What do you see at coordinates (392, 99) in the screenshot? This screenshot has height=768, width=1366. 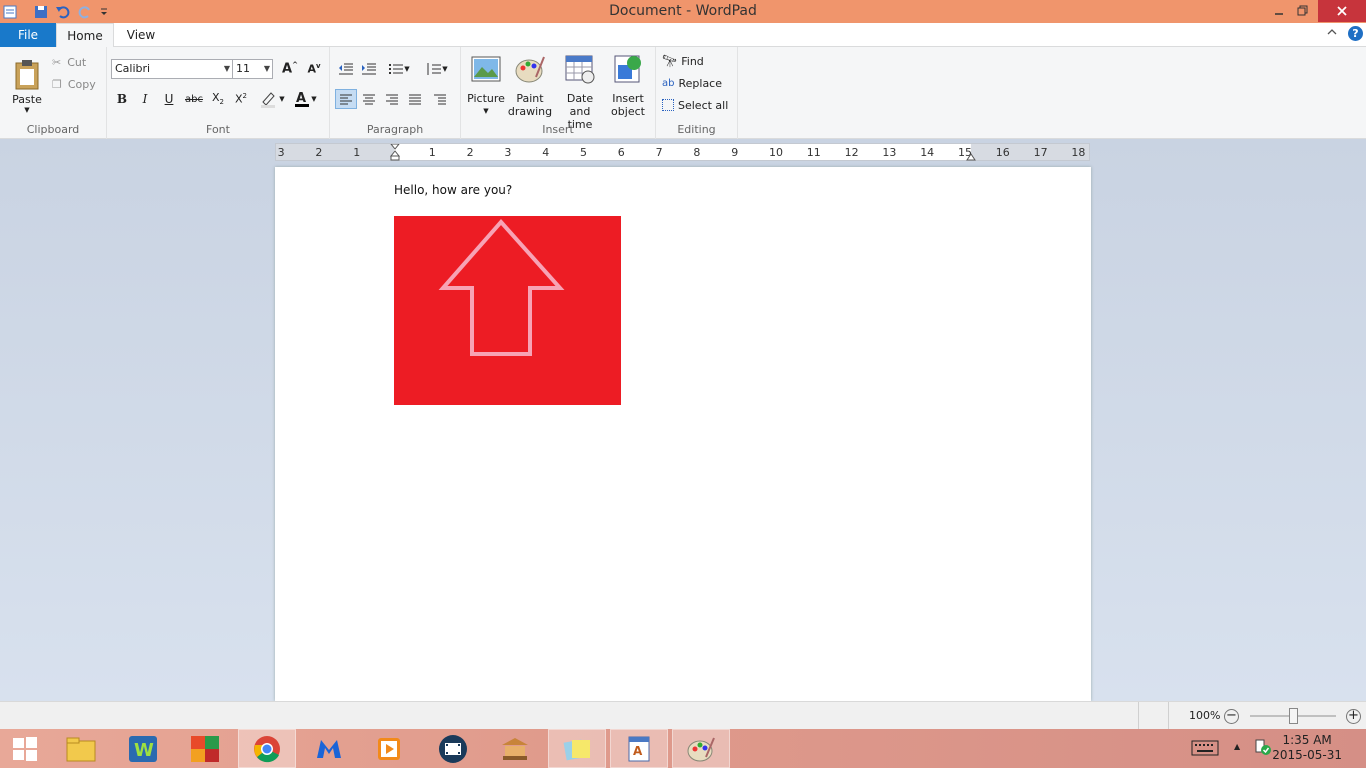 I see `align-right-button` at bounding box center [392, 99].